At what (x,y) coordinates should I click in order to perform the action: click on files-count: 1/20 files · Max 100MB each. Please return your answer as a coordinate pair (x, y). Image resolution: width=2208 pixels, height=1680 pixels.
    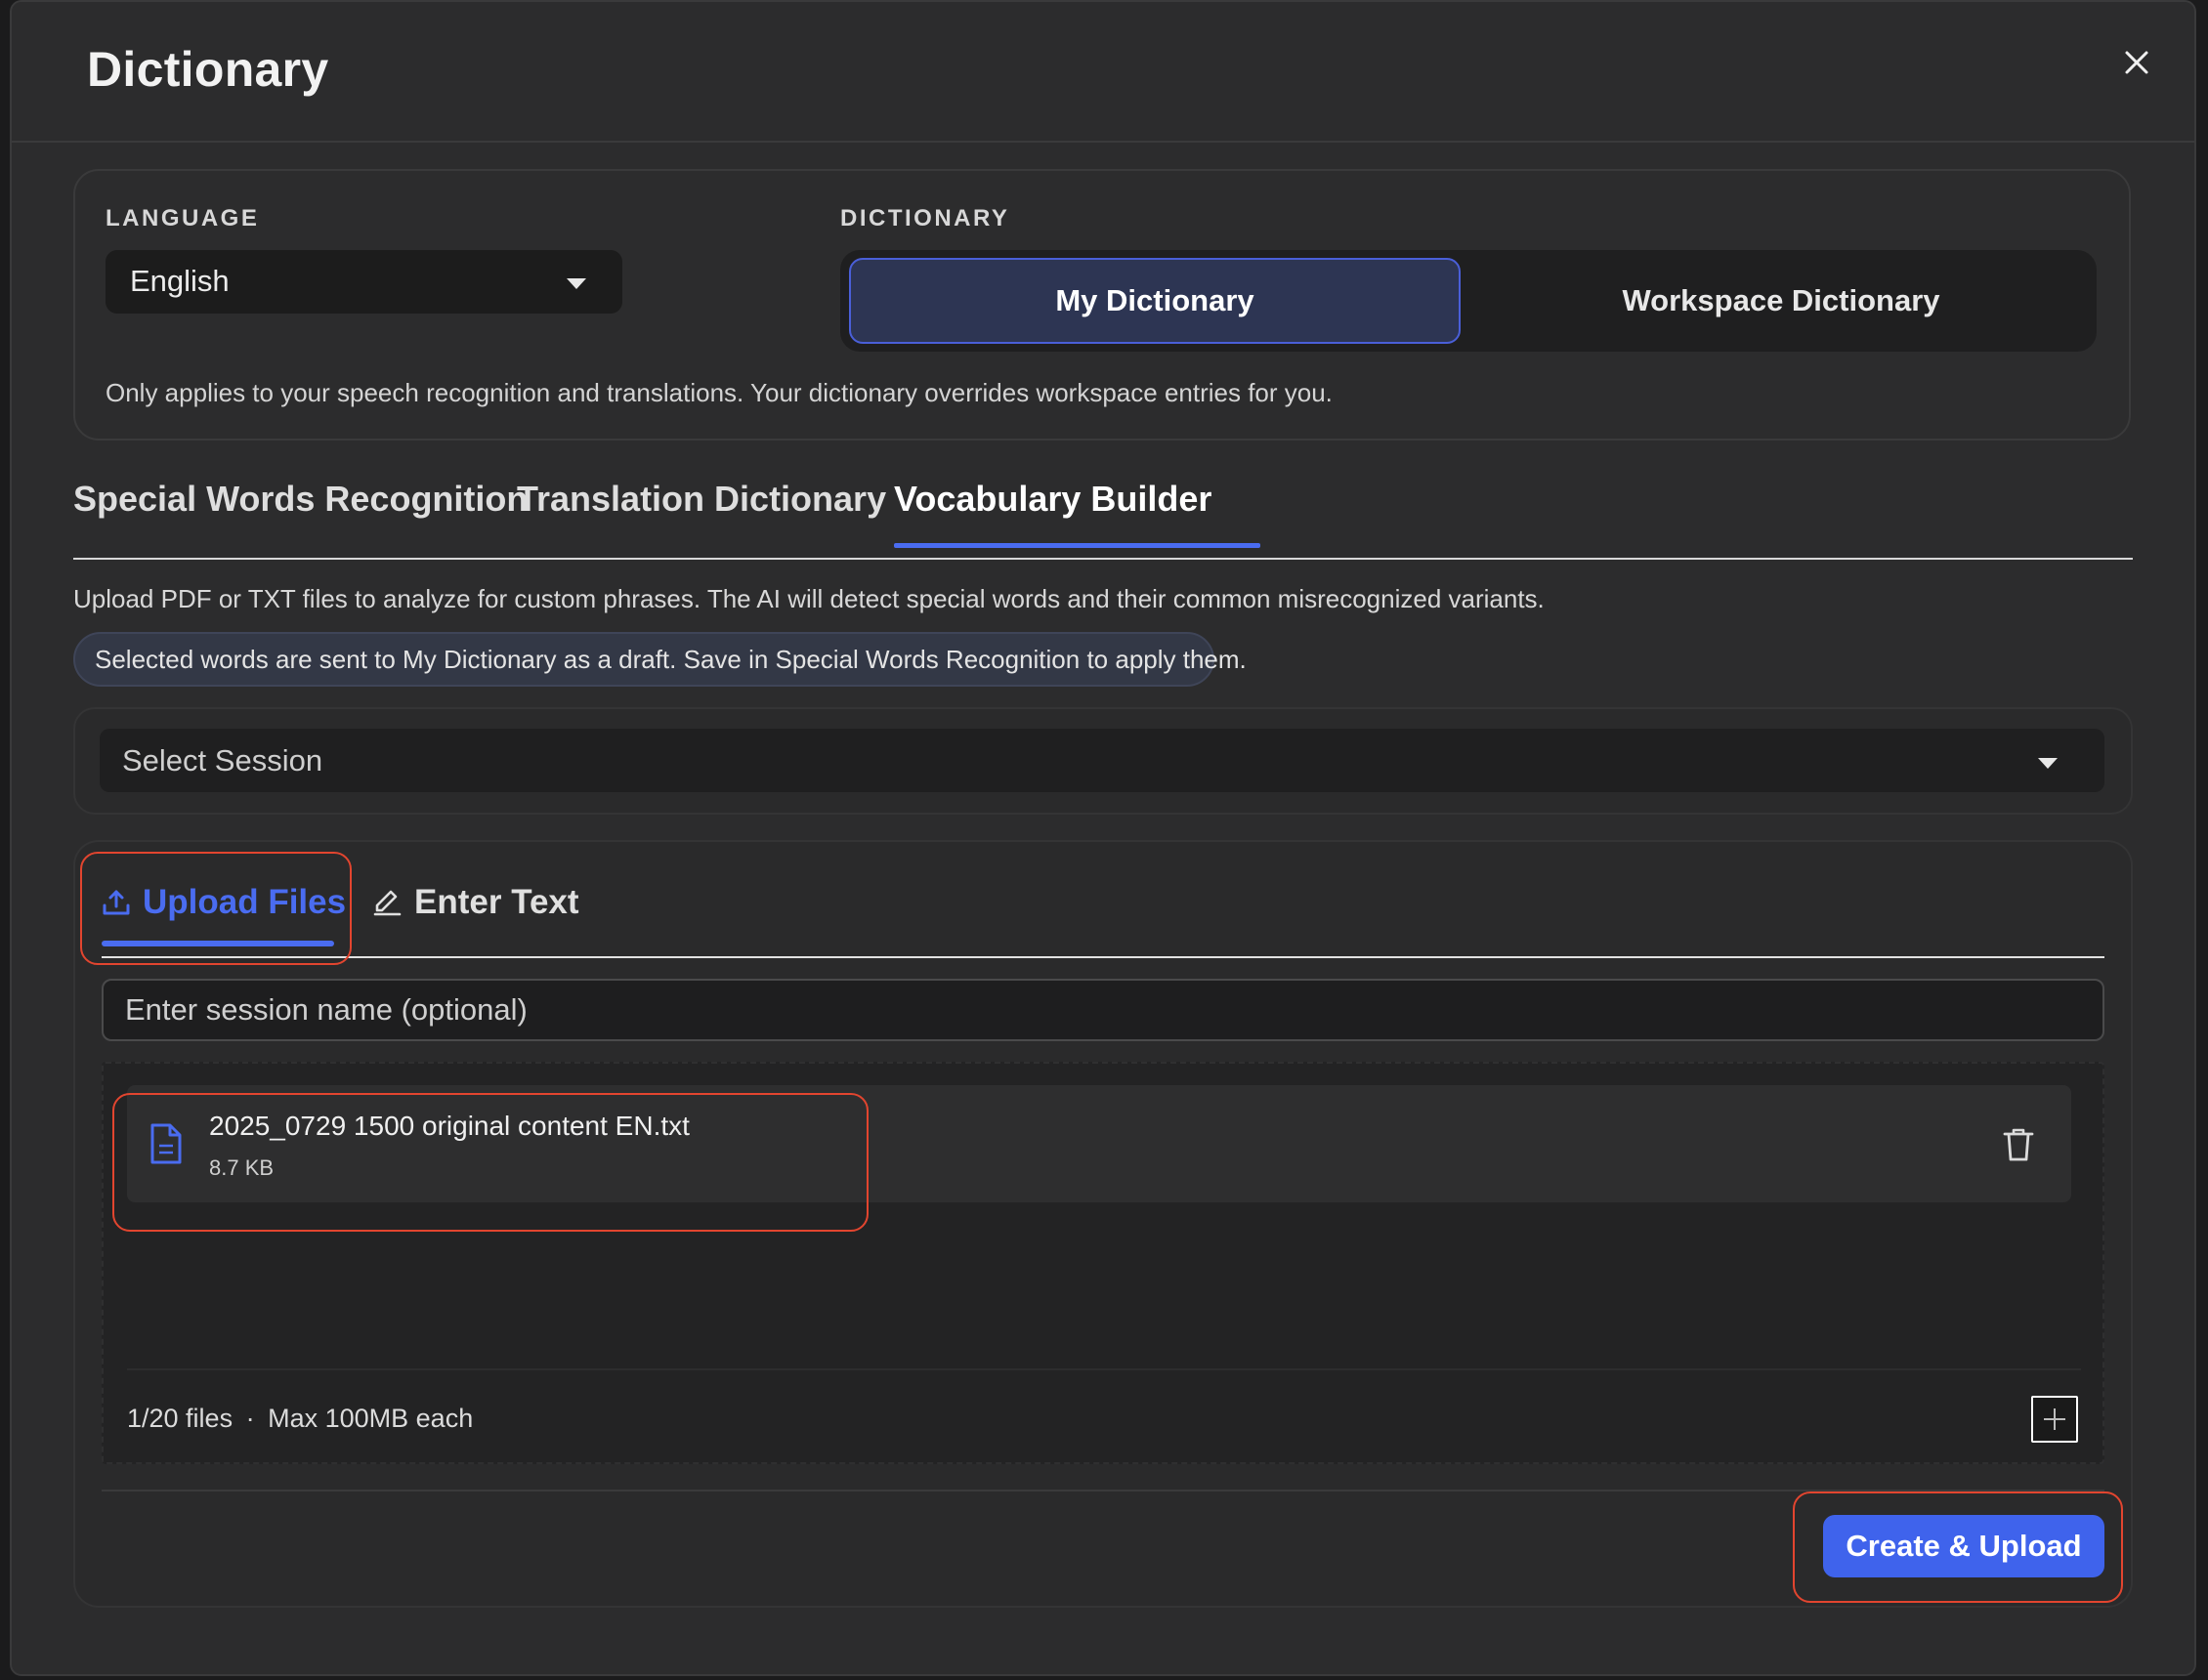
    Looking at the image, I should click on (300, 1419).